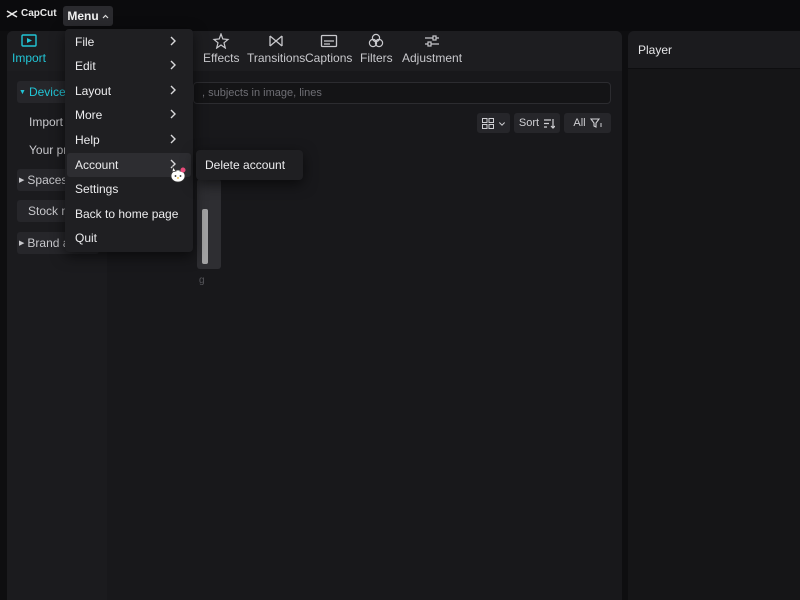 This screenshot has width=800, height=600. Describe the element at coordinates (87, 140) in the screenshot. I see `menu-item-help-label: Help` at that location.